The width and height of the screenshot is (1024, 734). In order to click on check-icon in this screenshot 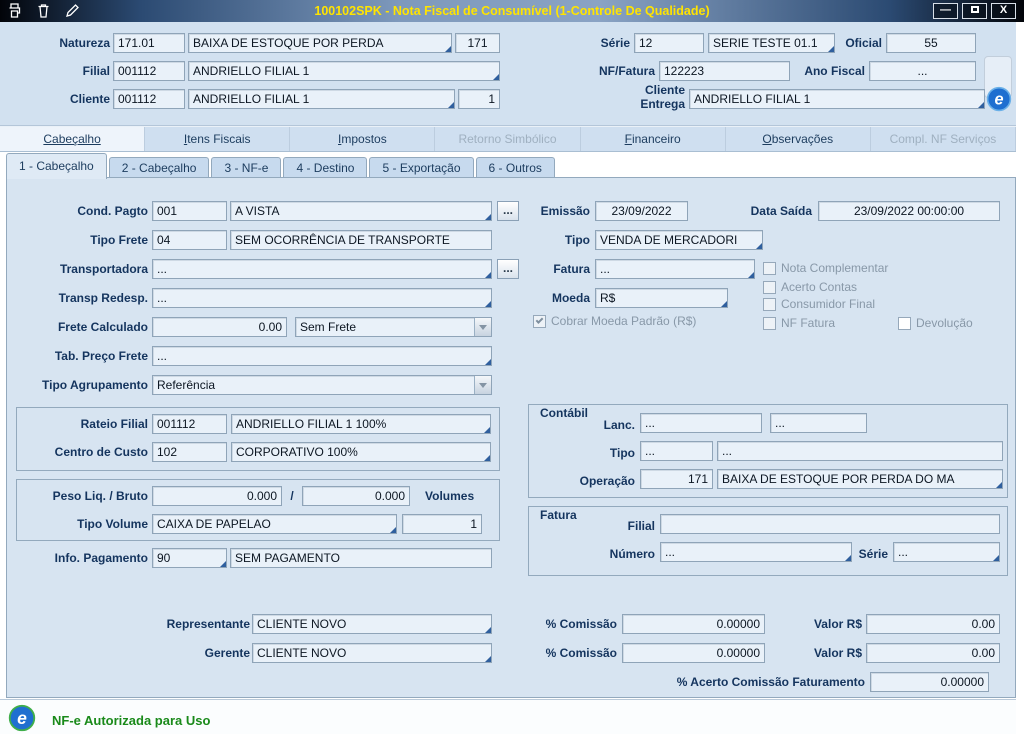, I will do `click(539, 319)`.